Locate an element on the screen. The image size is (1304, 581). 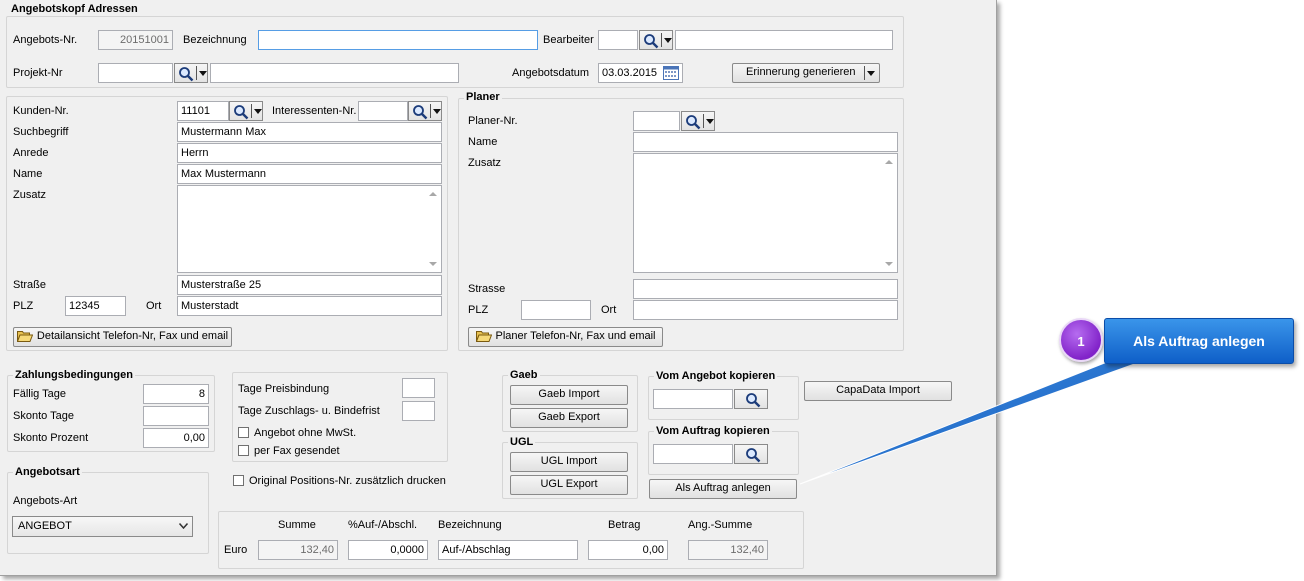
callout-label: Als Auftrag anlegen is located at coordinates (1199, 341).